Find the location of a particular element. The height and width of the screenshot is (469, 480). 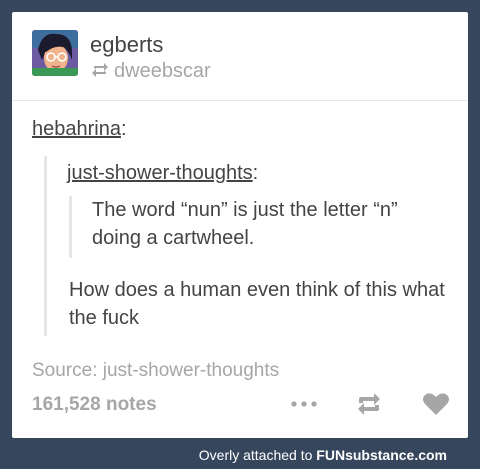

user-link-just-shower-thoughts: just-shower-thoughts is located at coordinates (160, 173).